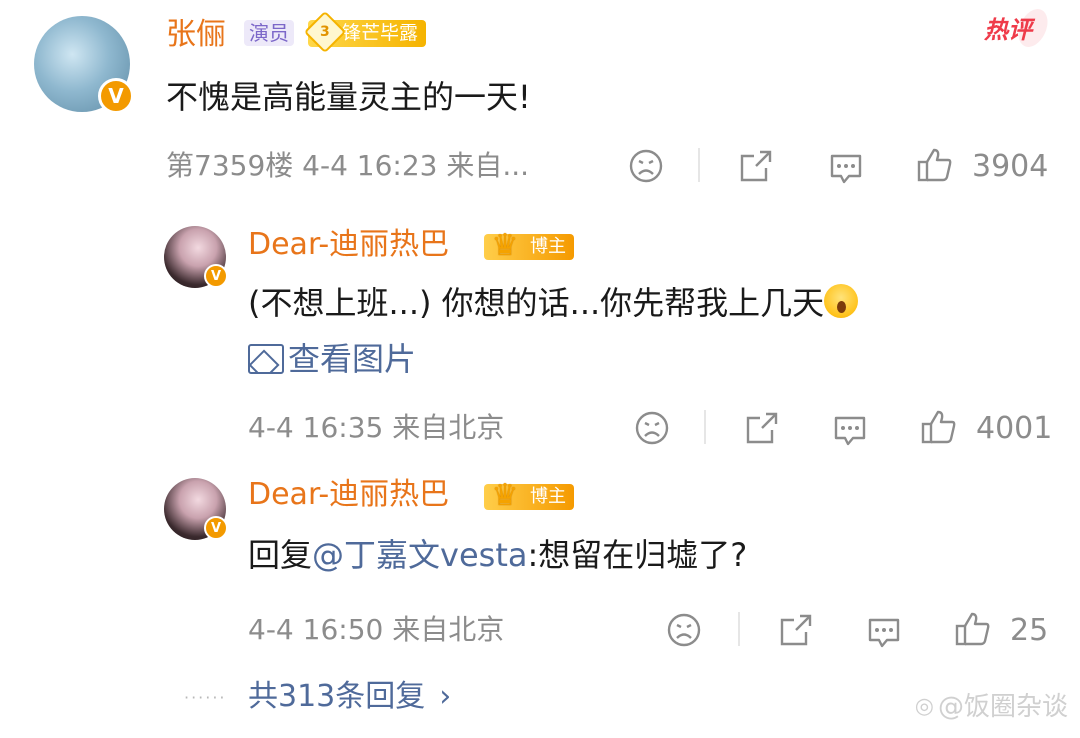 This screenshot has height=738, width=1080. I want to click on chevron-right-icon: ›, so click(445, 696).